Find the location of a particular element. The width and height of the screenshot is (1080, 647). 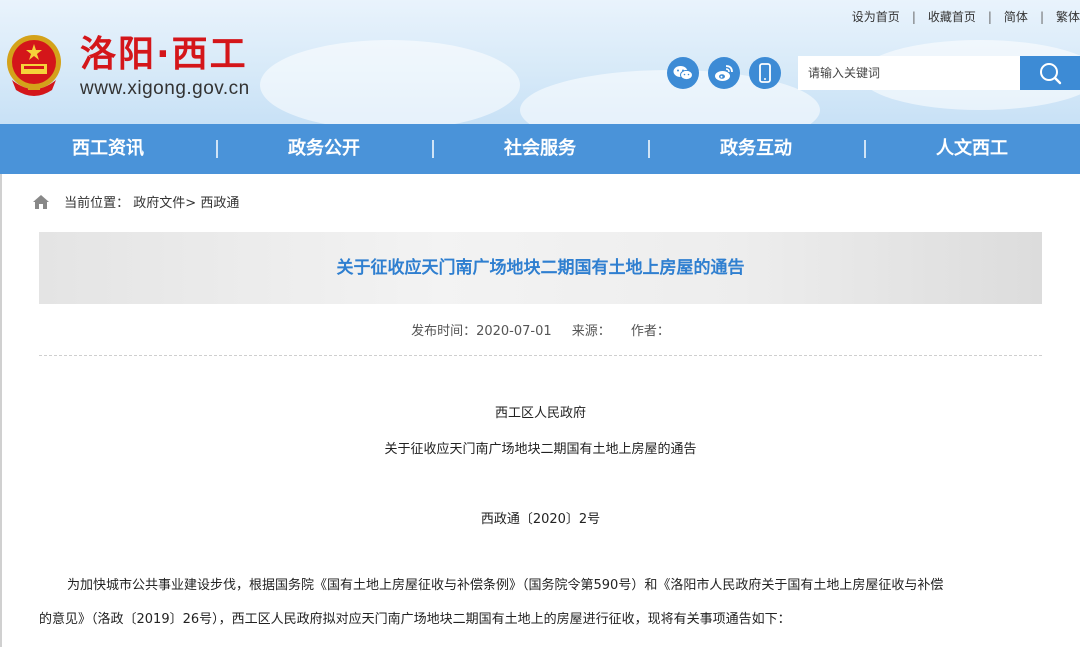

nav-item-culture: 人文西工 is located at coordinates (972, 149).